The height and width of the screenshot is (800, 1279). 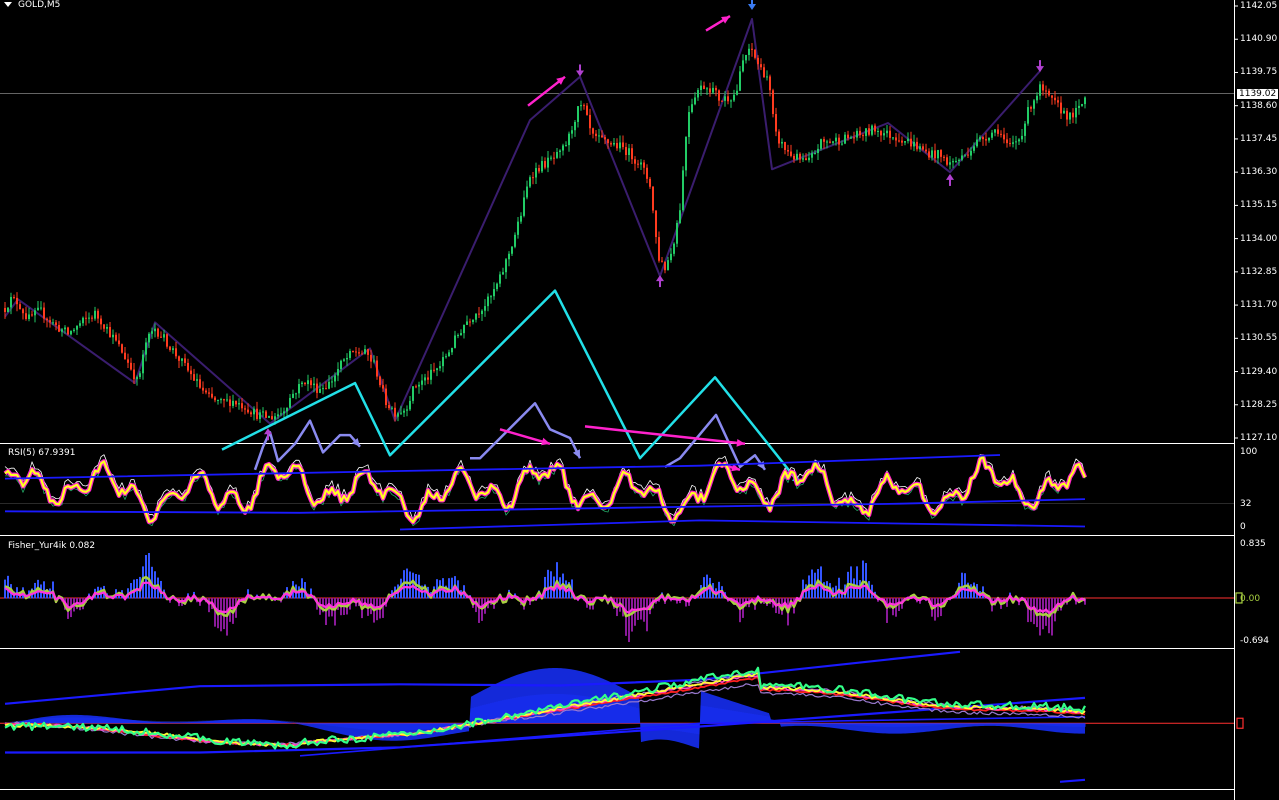 What do you see at coordinates (1259, 6) in the screenshot?
I see `price-tick-label: 1142.05` at bounding box center [1259, 6].